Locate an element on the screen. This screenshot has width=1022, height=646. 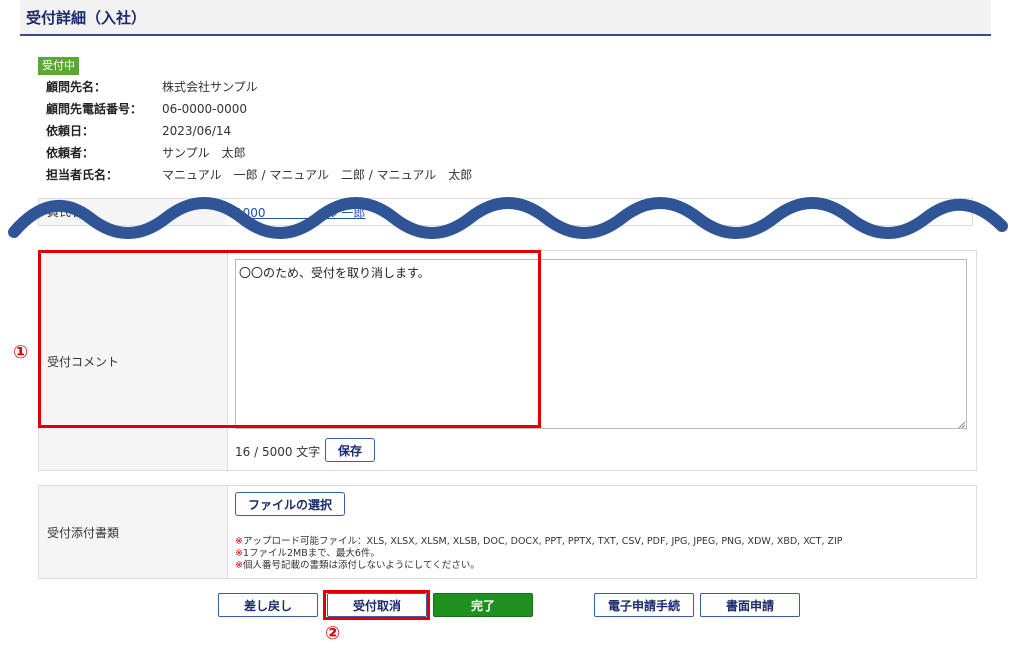
info-label: 依頼日： is located at coordinates (70, 131).